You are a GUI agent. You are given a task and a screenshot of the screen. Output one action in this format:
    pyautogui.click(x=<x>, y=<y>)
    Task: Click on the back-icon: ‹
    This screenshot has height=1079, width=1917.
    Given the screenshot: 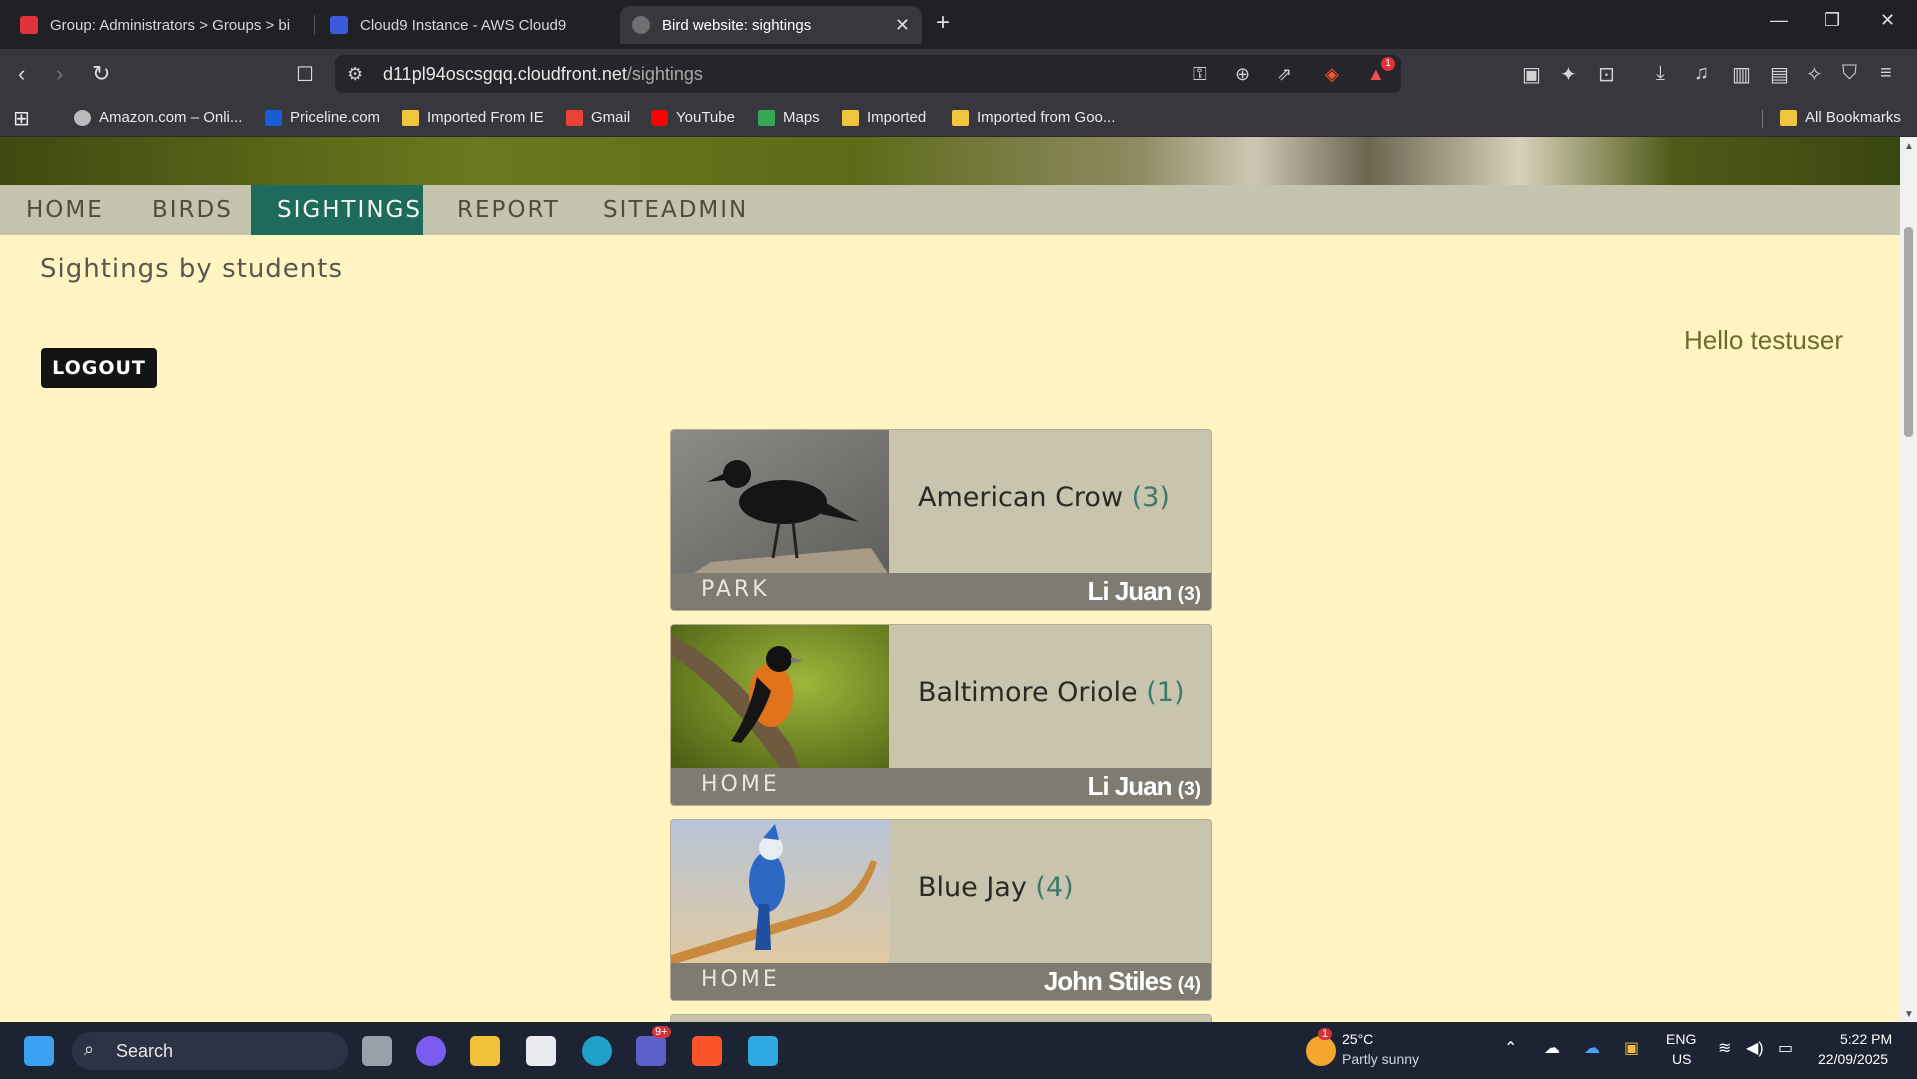 What is the action you would take?
    pyautogui.click(x=21, y=74)
    